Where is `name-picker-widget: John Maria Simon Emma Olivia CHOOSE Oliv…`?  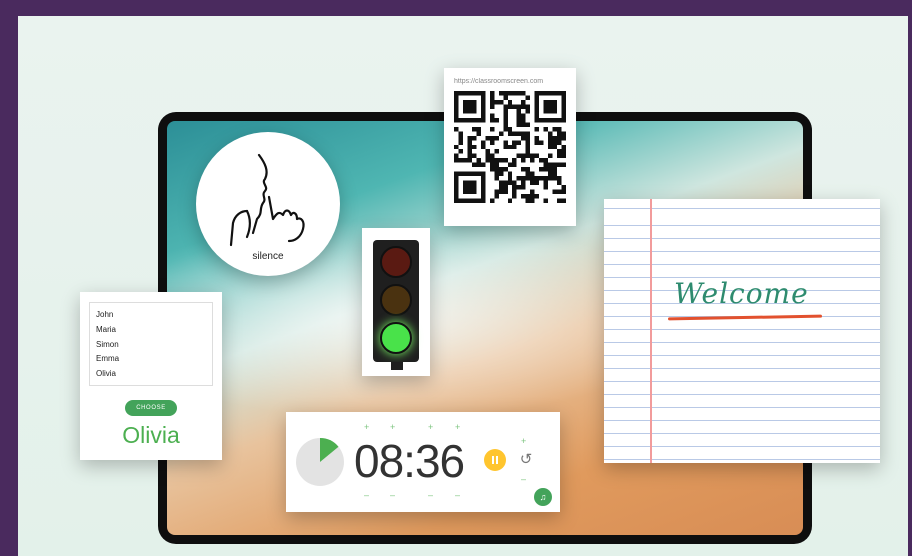 name-picker-widget: John Maria Simon Emma Olivia CHOOSE Oliv… is located at coordinates (151, 376).